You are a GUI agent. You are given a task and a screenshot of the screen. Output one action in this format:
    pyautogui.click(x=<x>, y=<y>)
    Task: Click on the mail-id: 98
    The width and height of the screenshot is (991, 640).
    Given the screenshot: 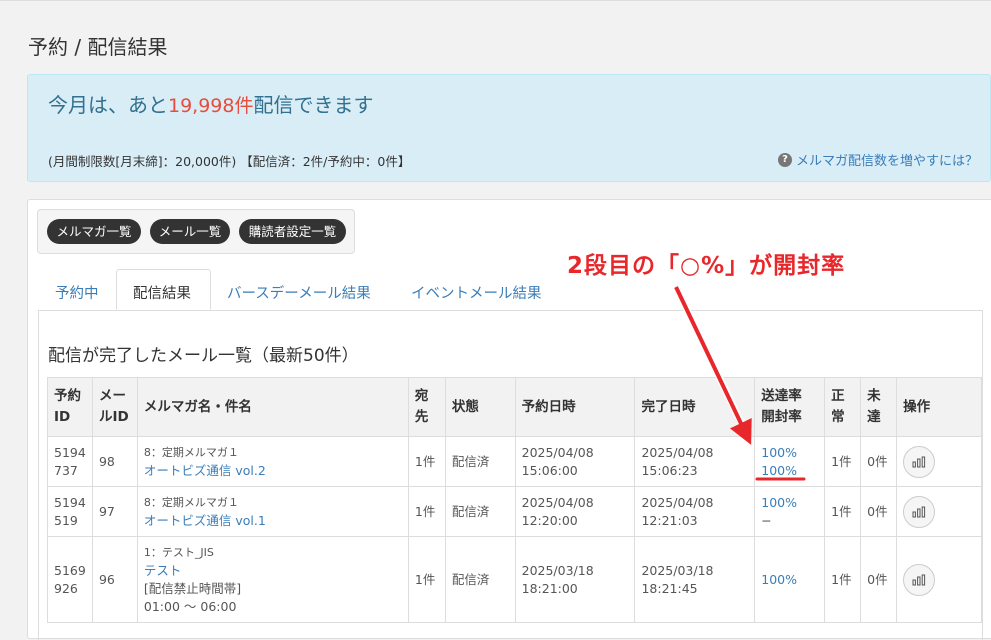 What is the action you would take?
    pyautogui.click(x=114, y=461)
    